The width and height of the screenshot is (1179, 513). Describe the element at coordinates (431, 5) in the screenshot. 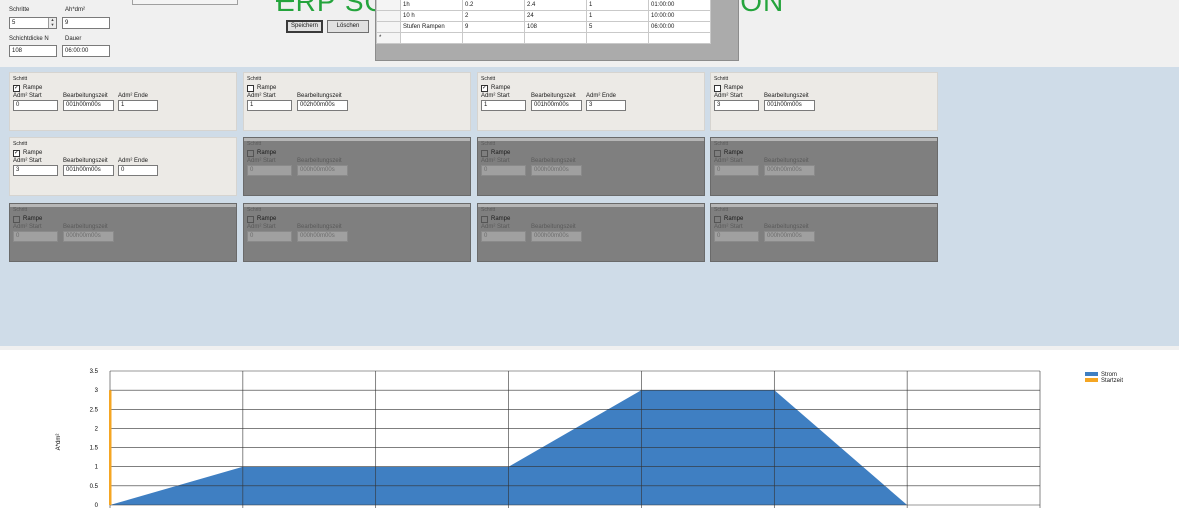

I see `grid-cell: 1h` at that location.